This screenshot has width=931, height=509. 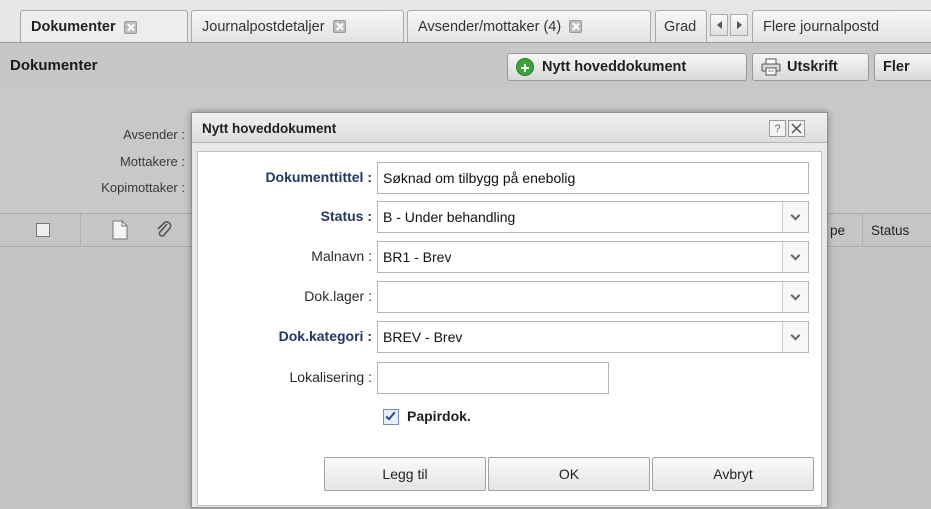 I want to click on sender-label: Avsender :, so click(x=154, y=134).